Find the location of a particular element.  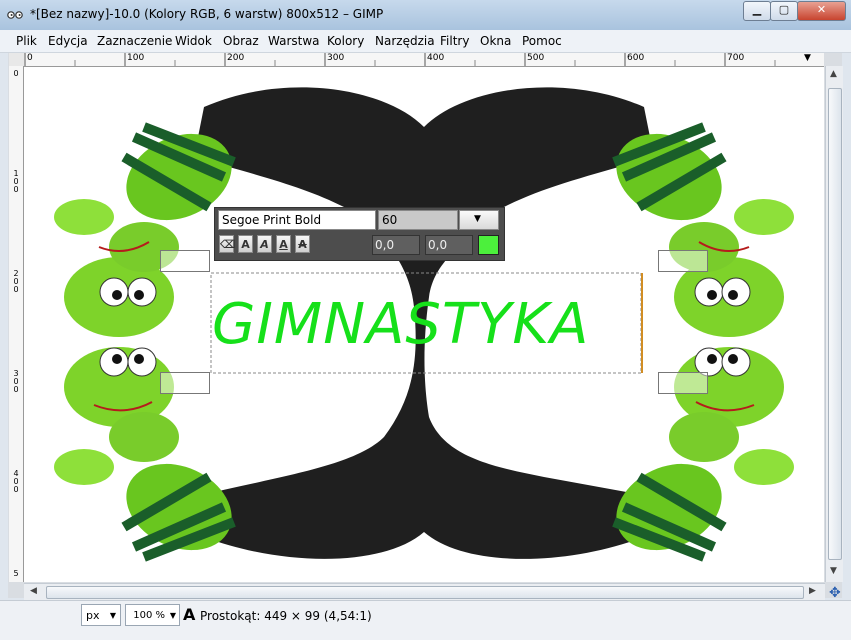

vertical-scrollbar: ▲ ▼ is located at coordinates (834, 324).